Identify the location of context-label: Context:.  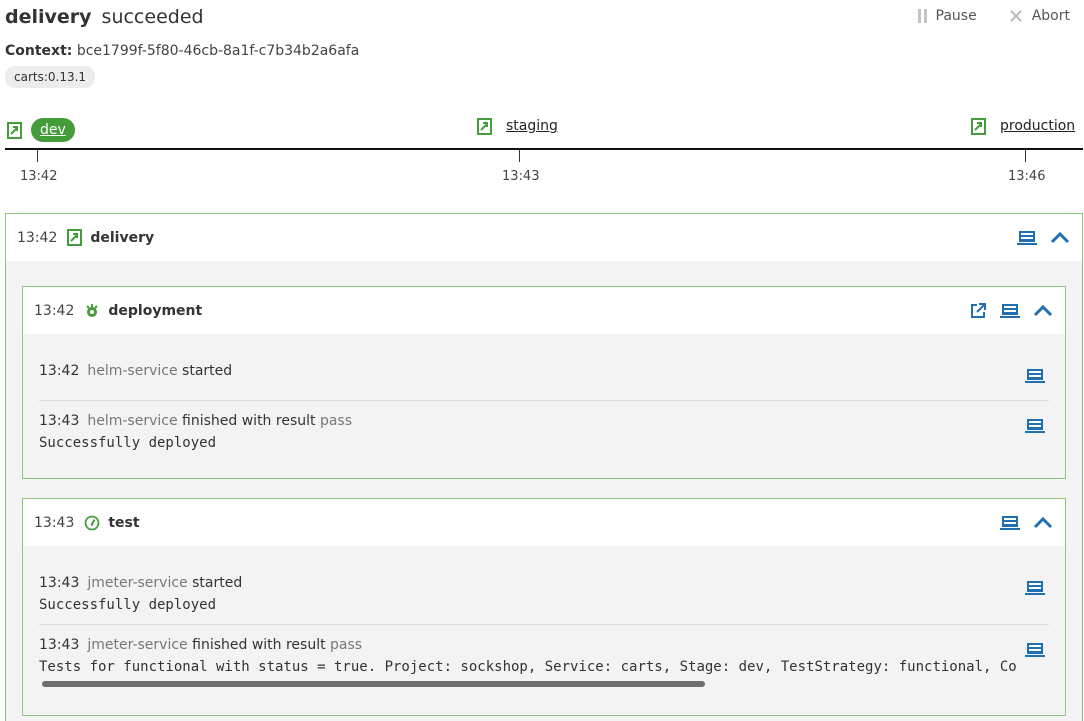
(39, 51).